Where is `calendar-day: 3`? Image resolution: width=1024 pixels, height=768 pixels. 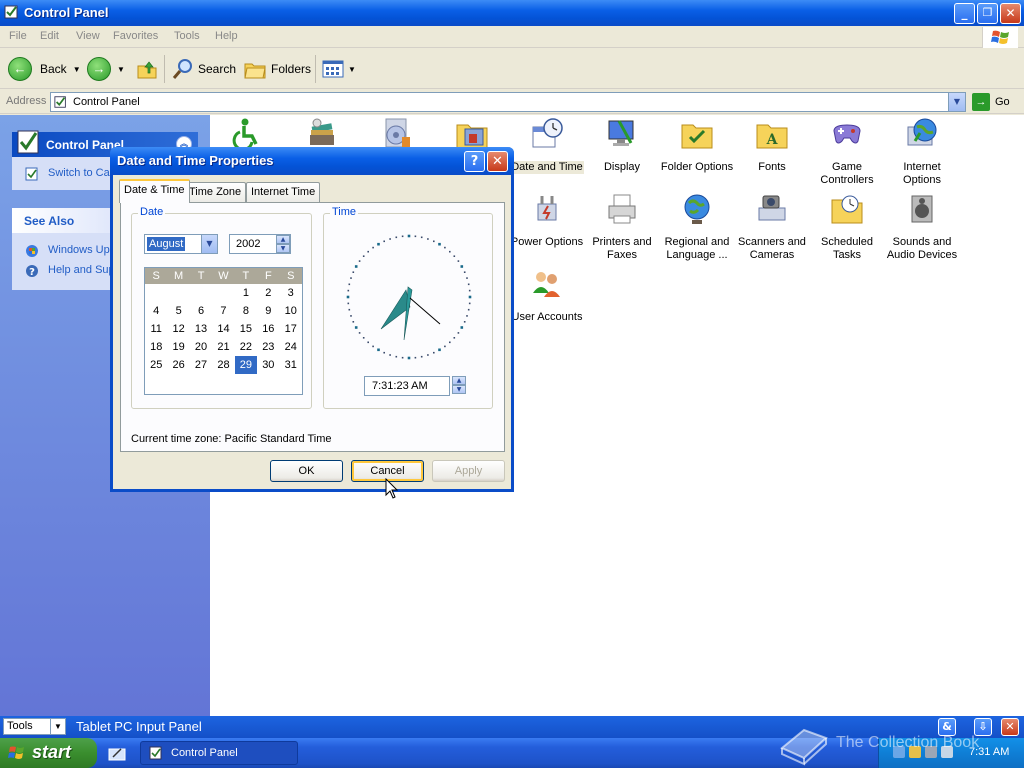 calendar-day: 3 is located at coordinates (291, 293).